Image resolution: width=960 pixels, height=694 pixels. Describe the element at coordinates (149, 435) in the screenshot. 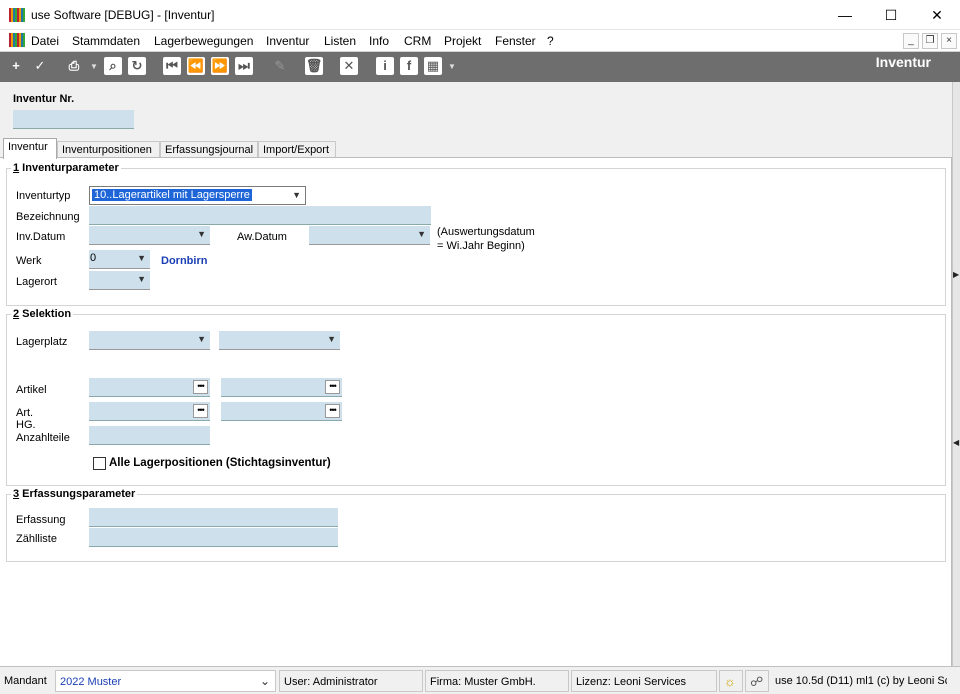

I see `anzahlteile-input` at that location.